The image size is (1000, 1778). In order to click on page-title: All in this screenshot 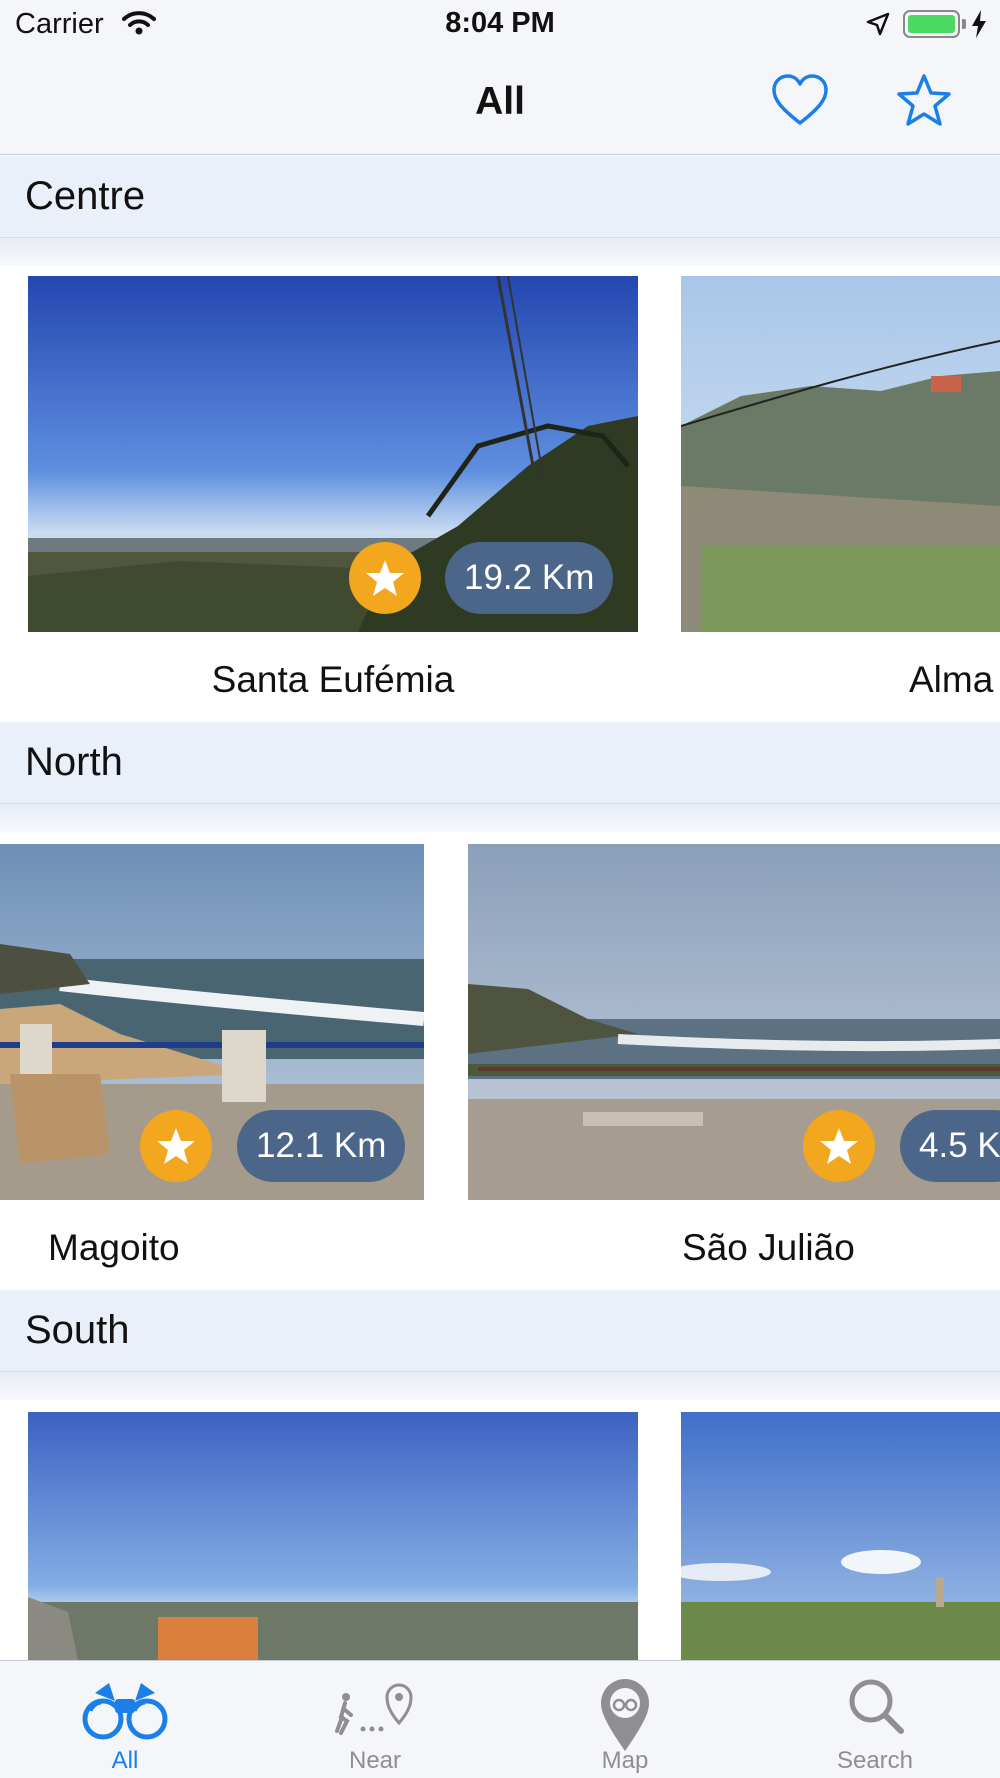, I will do `click(500, 101)`.